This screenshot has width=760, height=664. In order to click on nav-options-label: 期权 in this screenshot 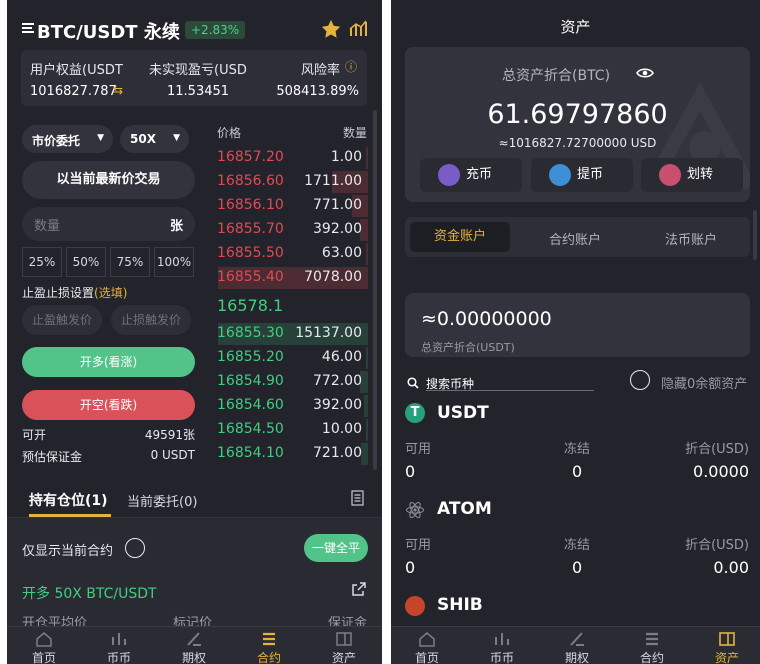, I will do `click(576, 657)`.